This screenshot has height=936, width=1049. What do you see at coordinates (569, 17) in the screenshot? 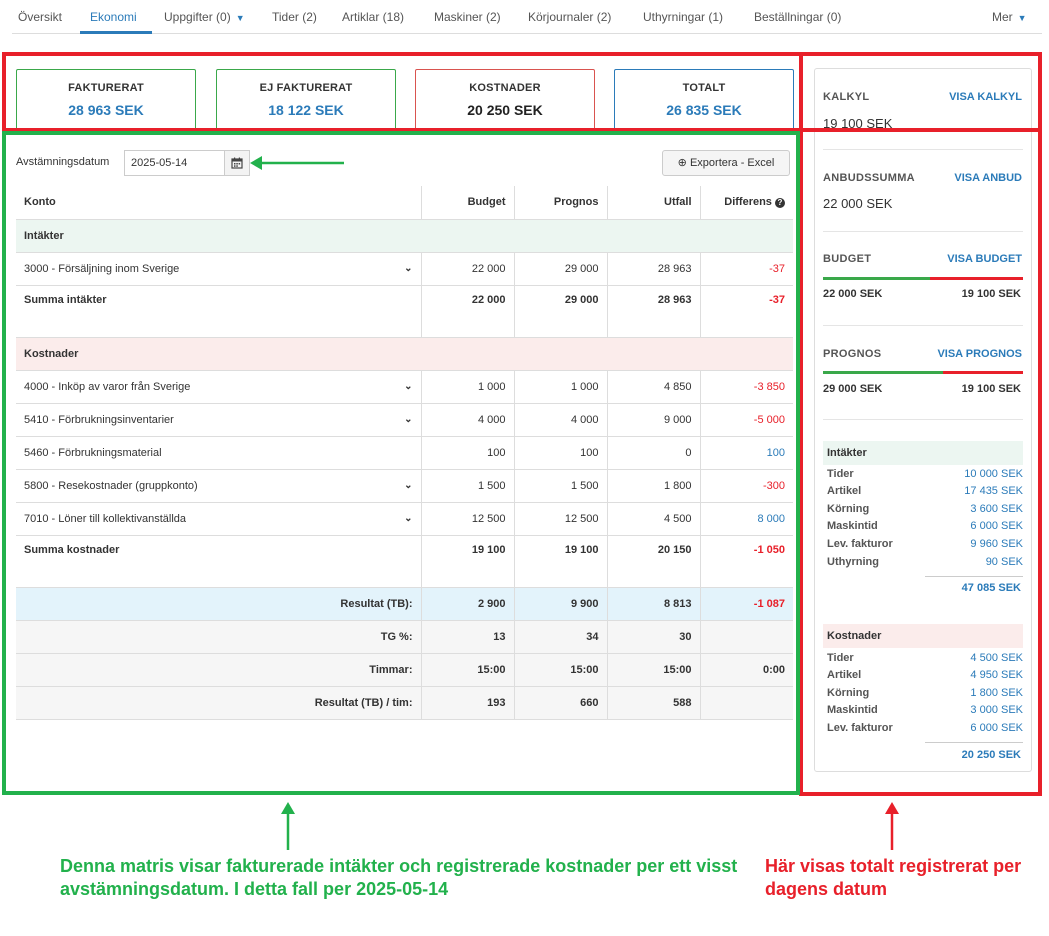
I see `tab-korjournaler: Körjournaler (2)` at bounding box center [569, 17].